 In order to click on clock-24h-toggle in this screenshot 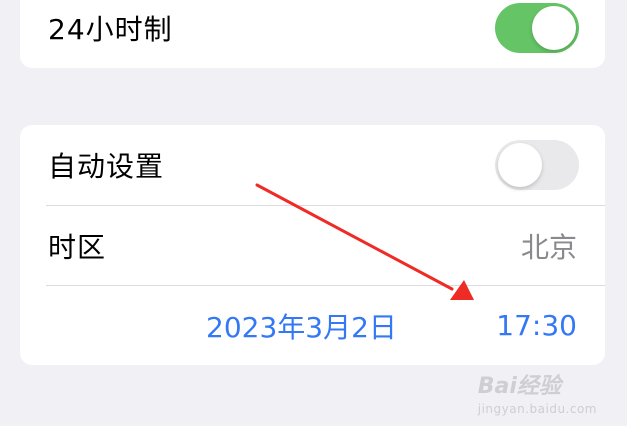, I will do `click(537, 28)`.